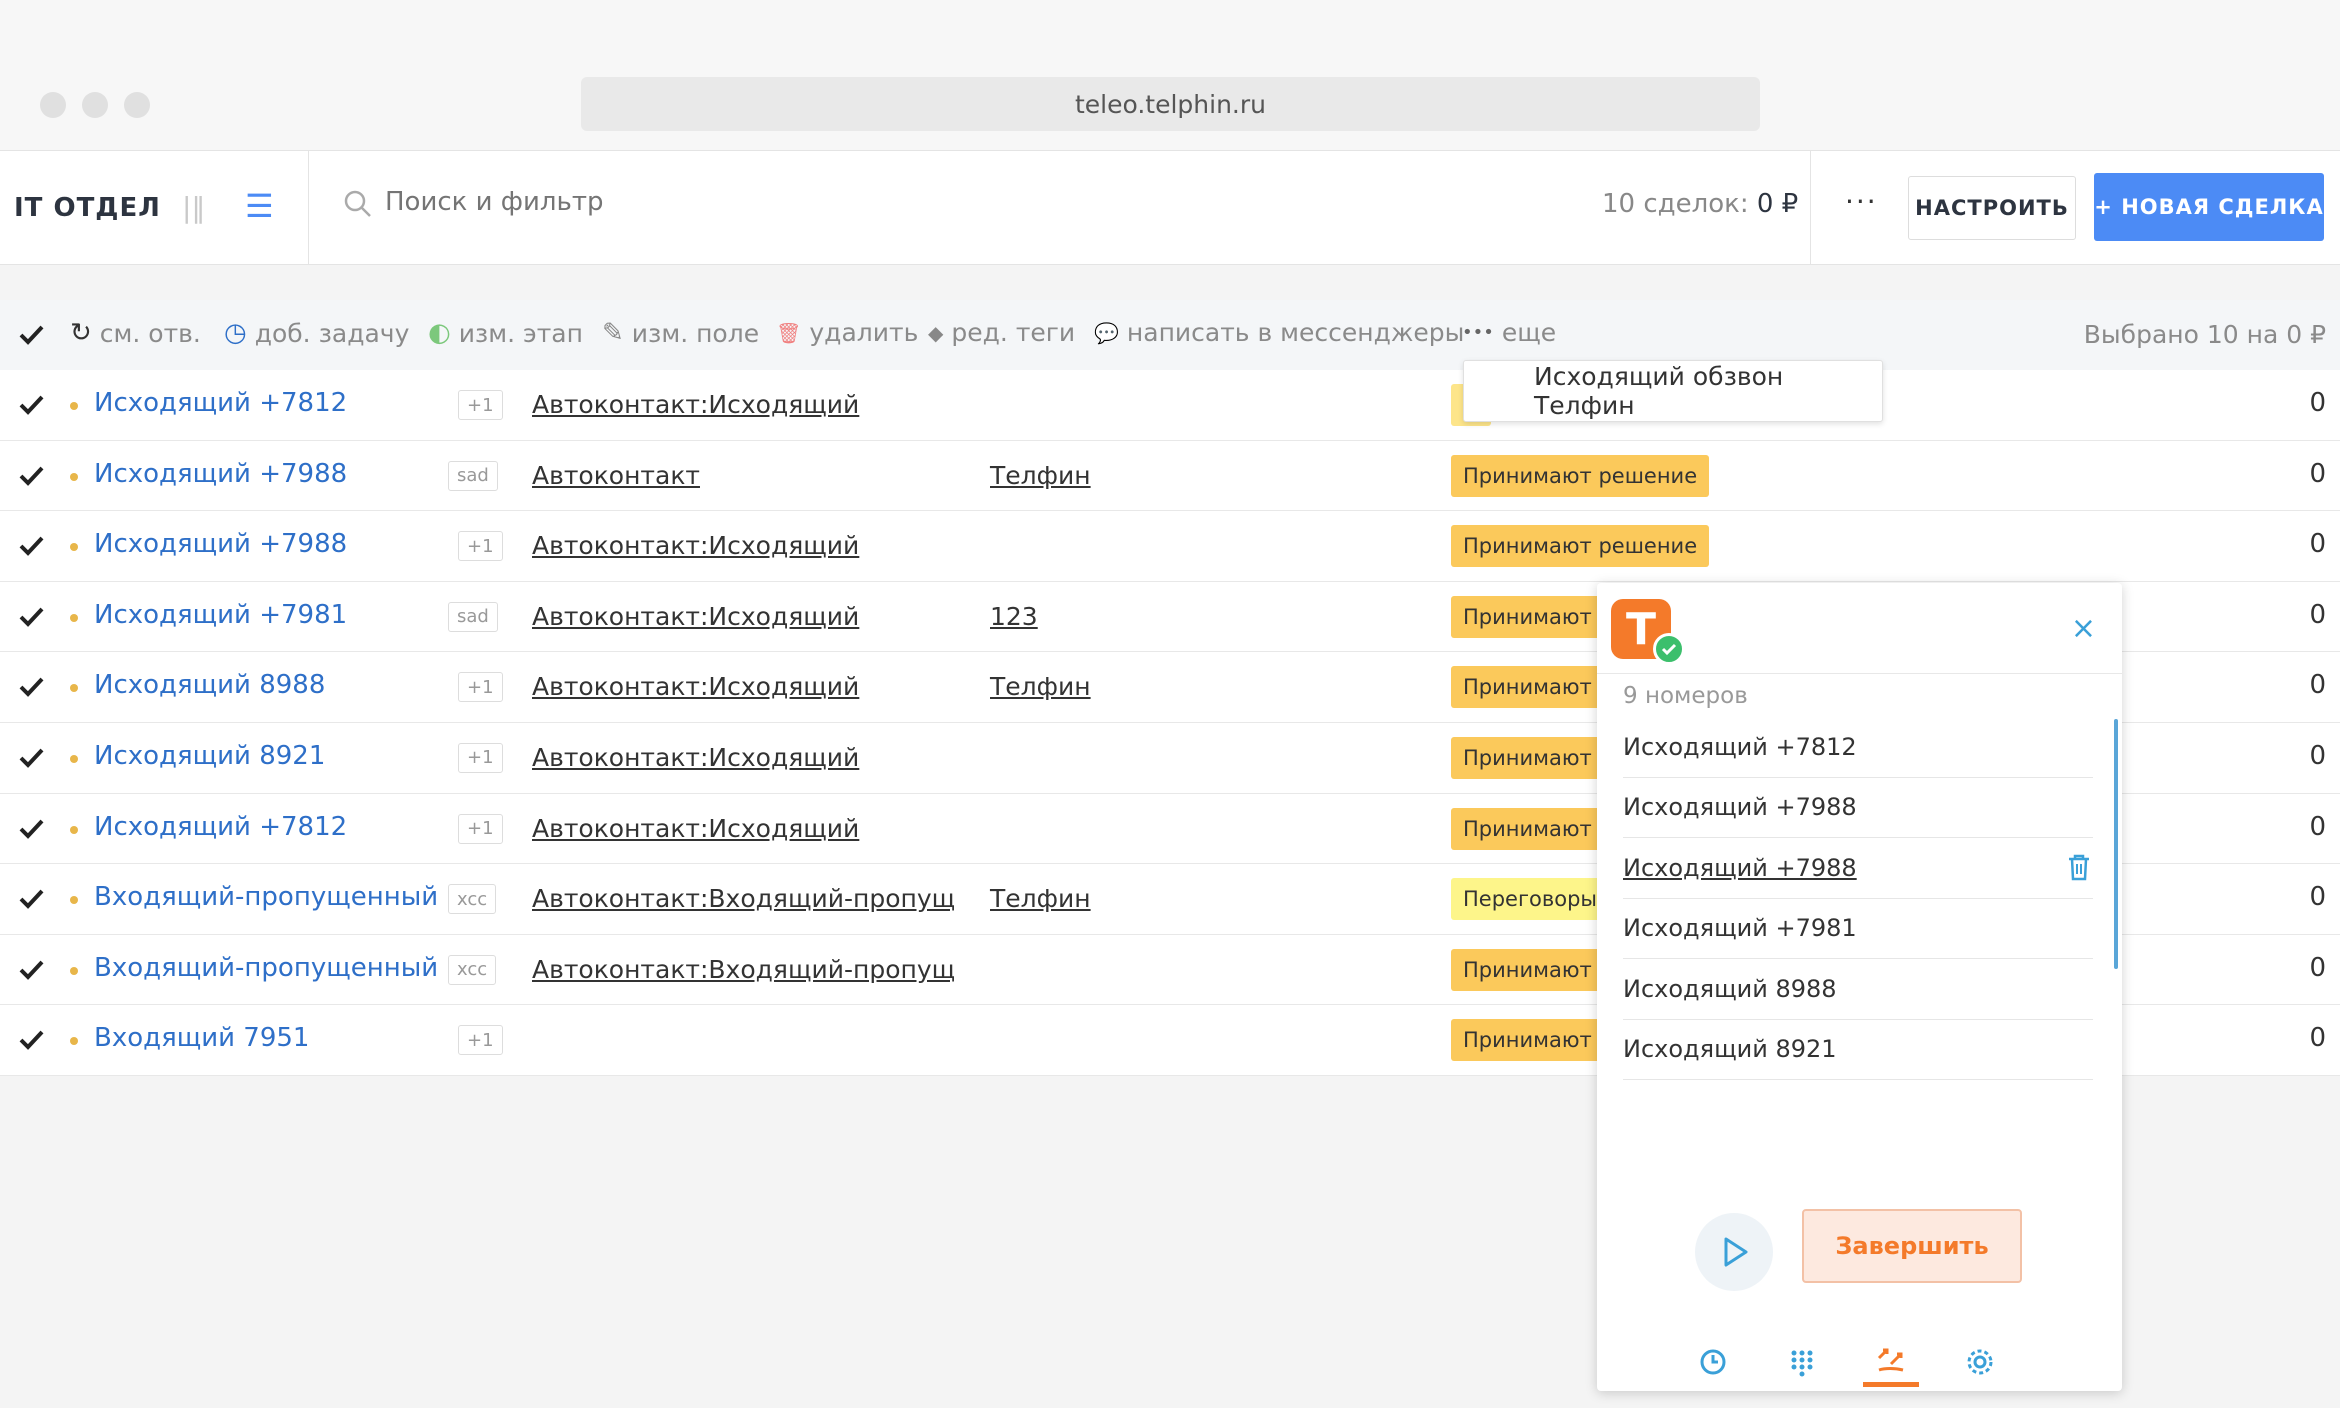 The image size is (2340, 1408). What do you see at coordinates (1802, 1362) in the screenshot?
I see `dialpad-icon` at bounding box center [1802, 1362].